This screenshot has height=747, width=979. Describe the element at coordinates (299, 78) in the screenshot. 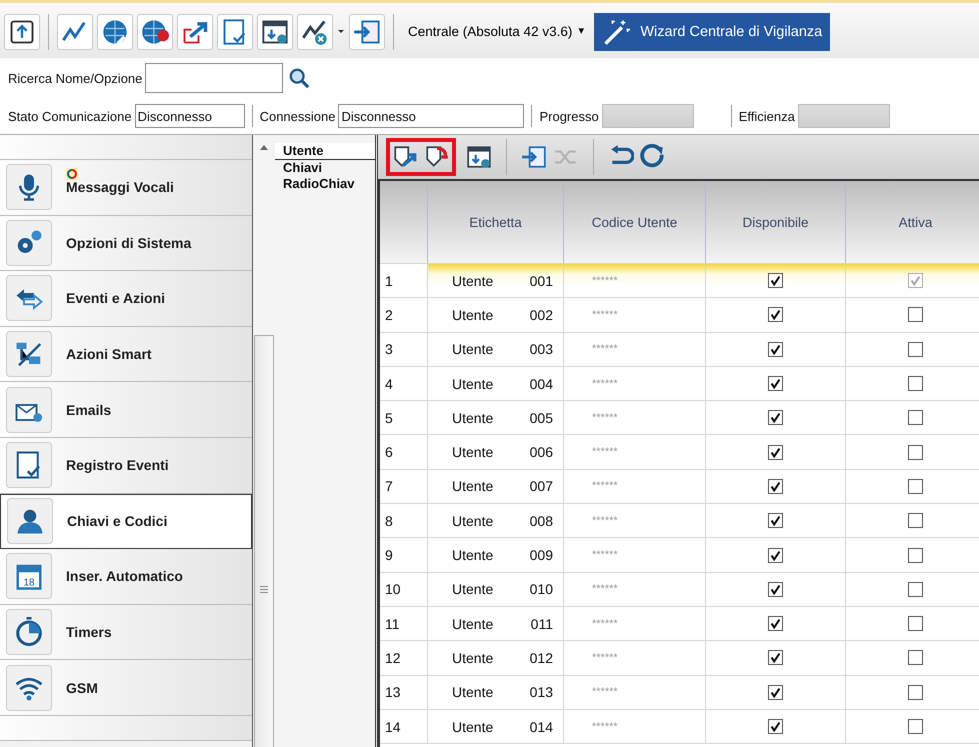

I see `search-icon` at that location.